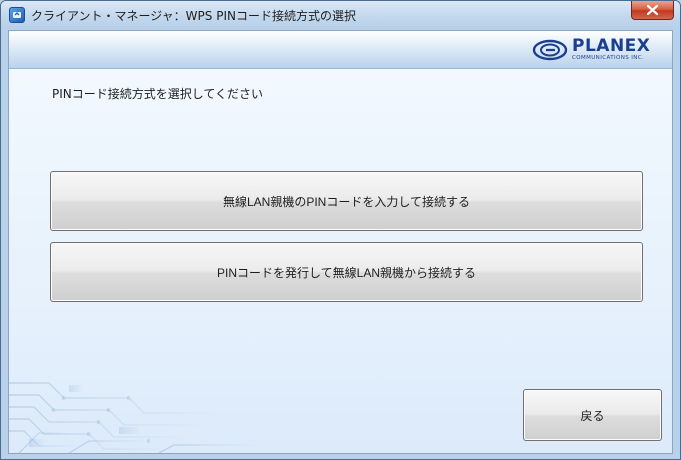 This screenshot has height=460, width=681. I want to click on close-button, so click(652, 10).